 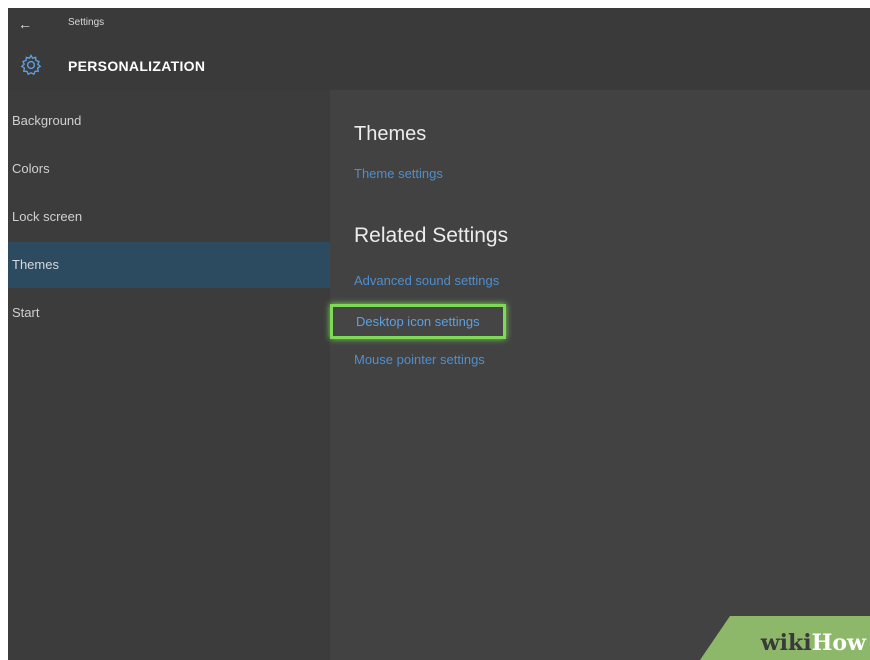 I want to click on title-bar: ← Settings PERSONALIZATION, so click(x=439, y=49).